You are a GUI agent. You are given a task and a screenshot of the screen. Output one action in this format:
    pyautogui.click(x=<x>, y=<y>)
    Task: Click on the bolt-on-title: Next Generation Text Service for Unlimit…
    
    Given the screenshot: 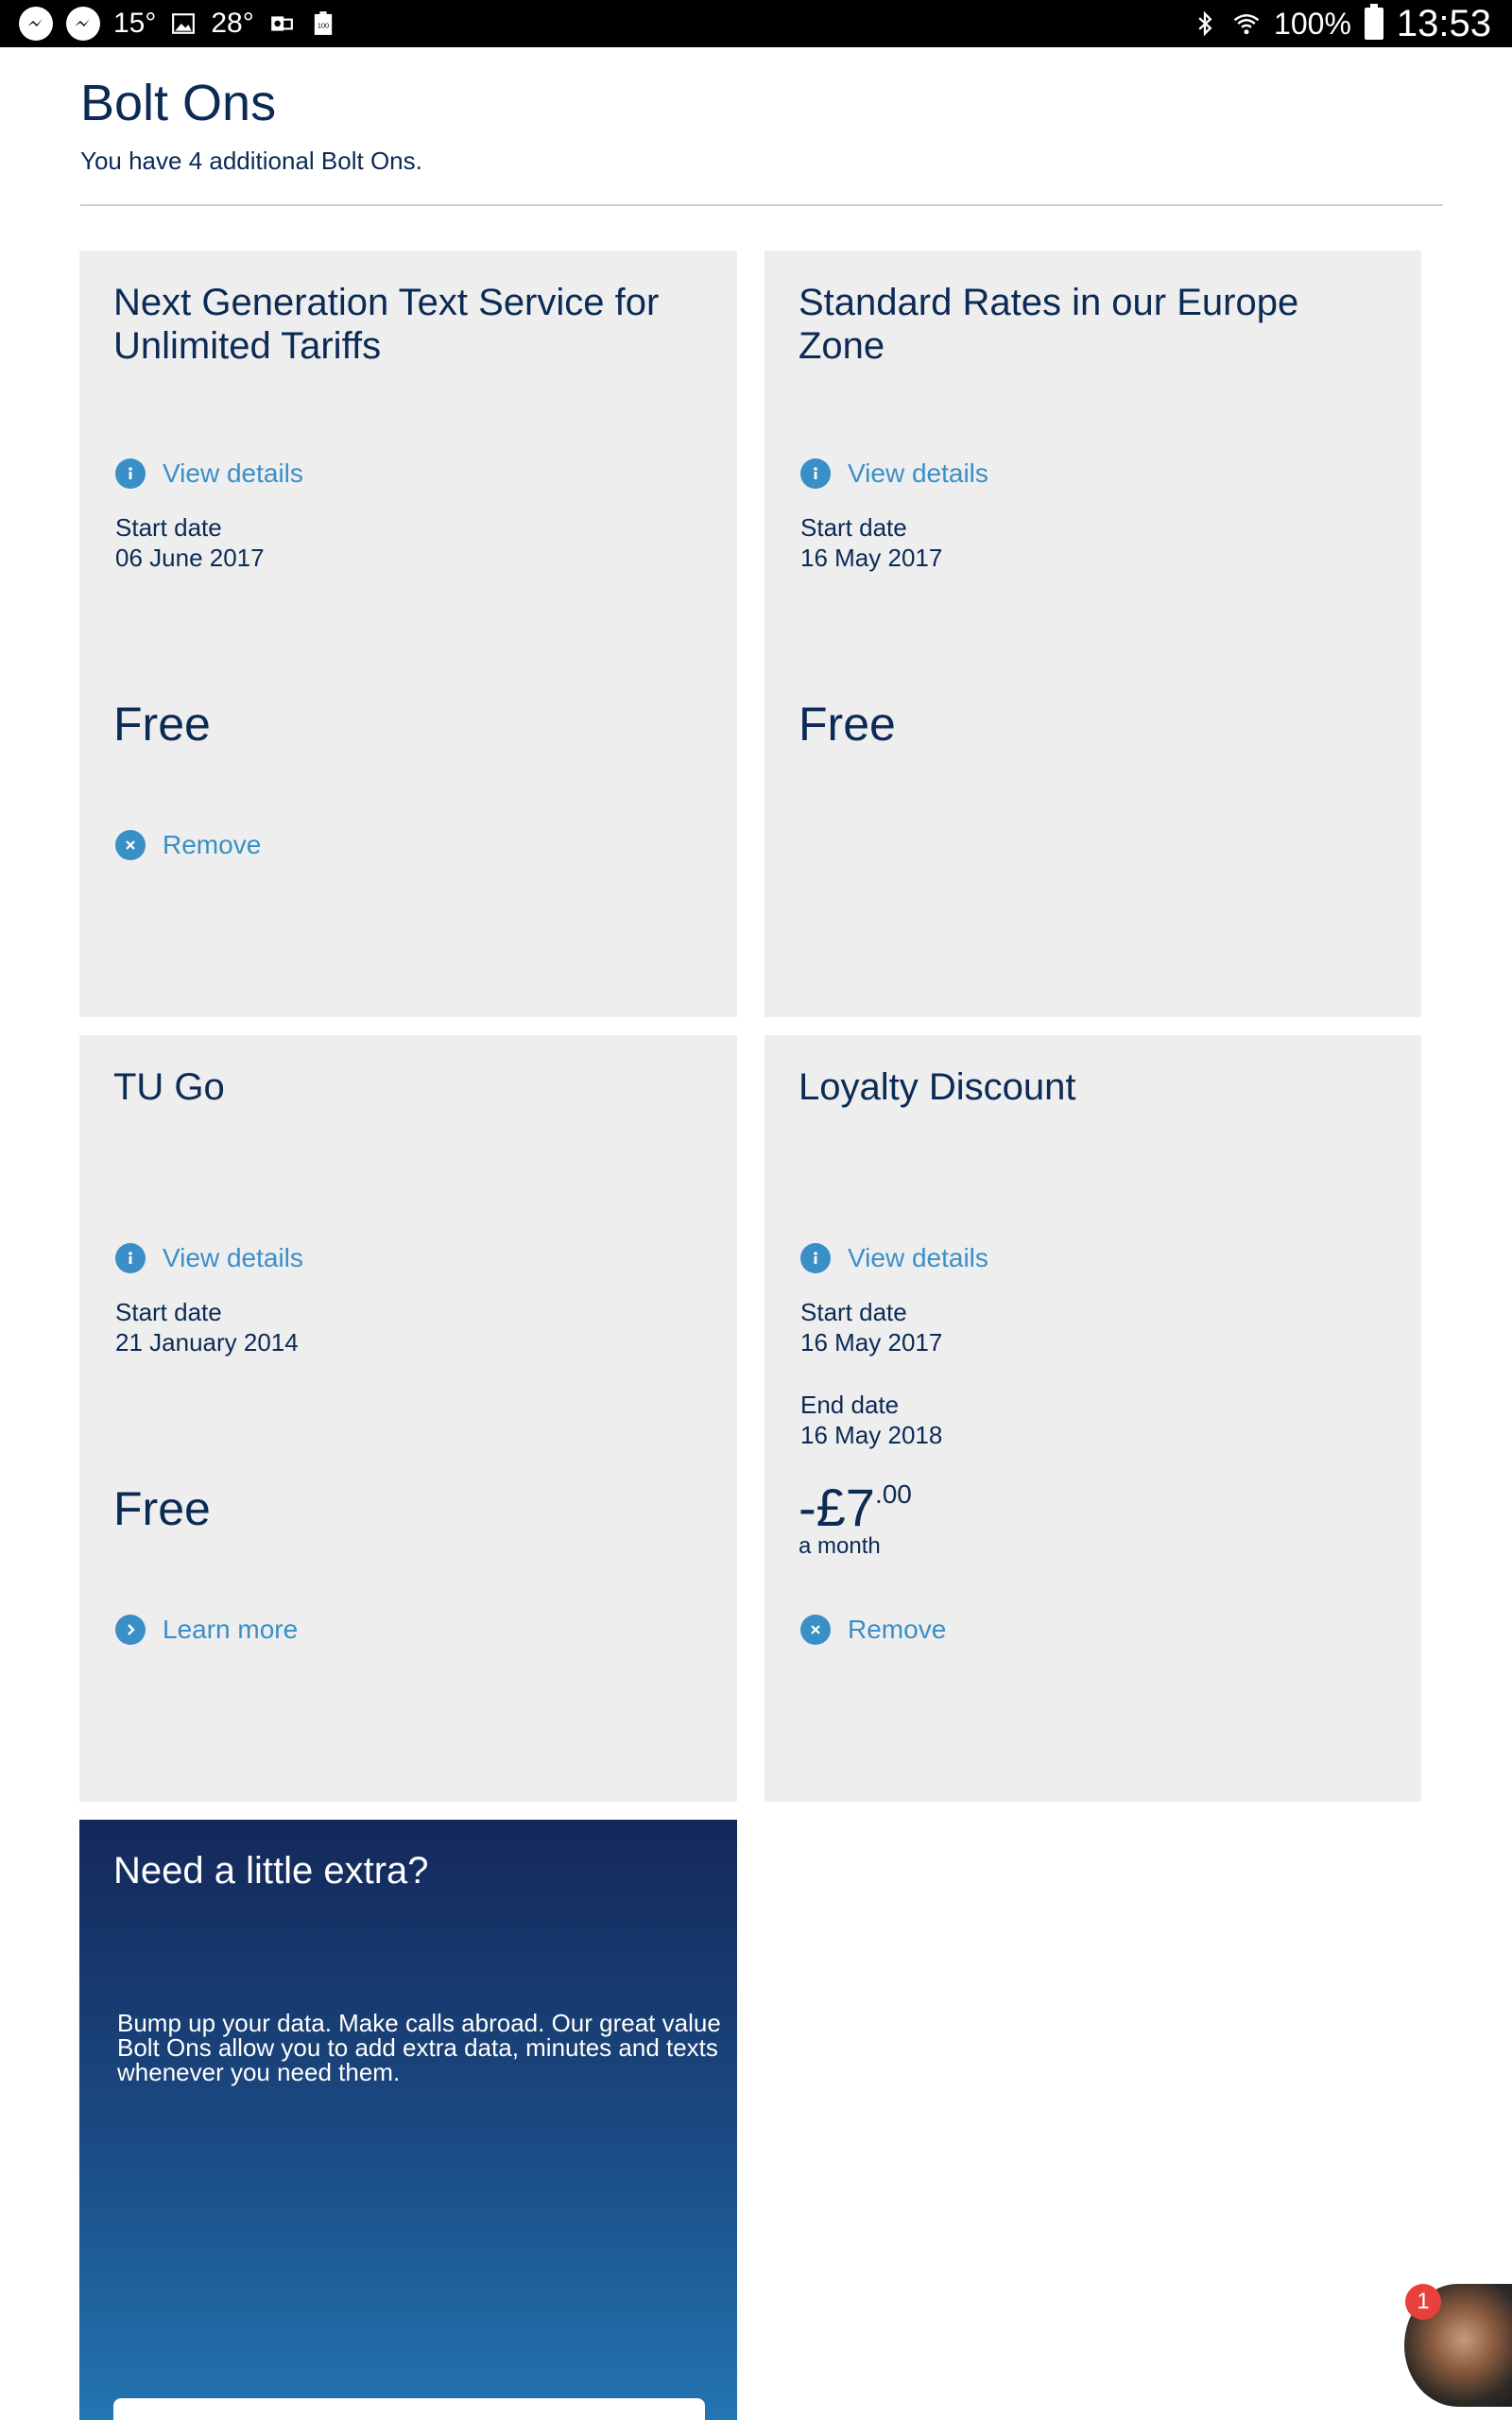 What is the action you would take?
    pyautogui.click(x=386, y=325)
    